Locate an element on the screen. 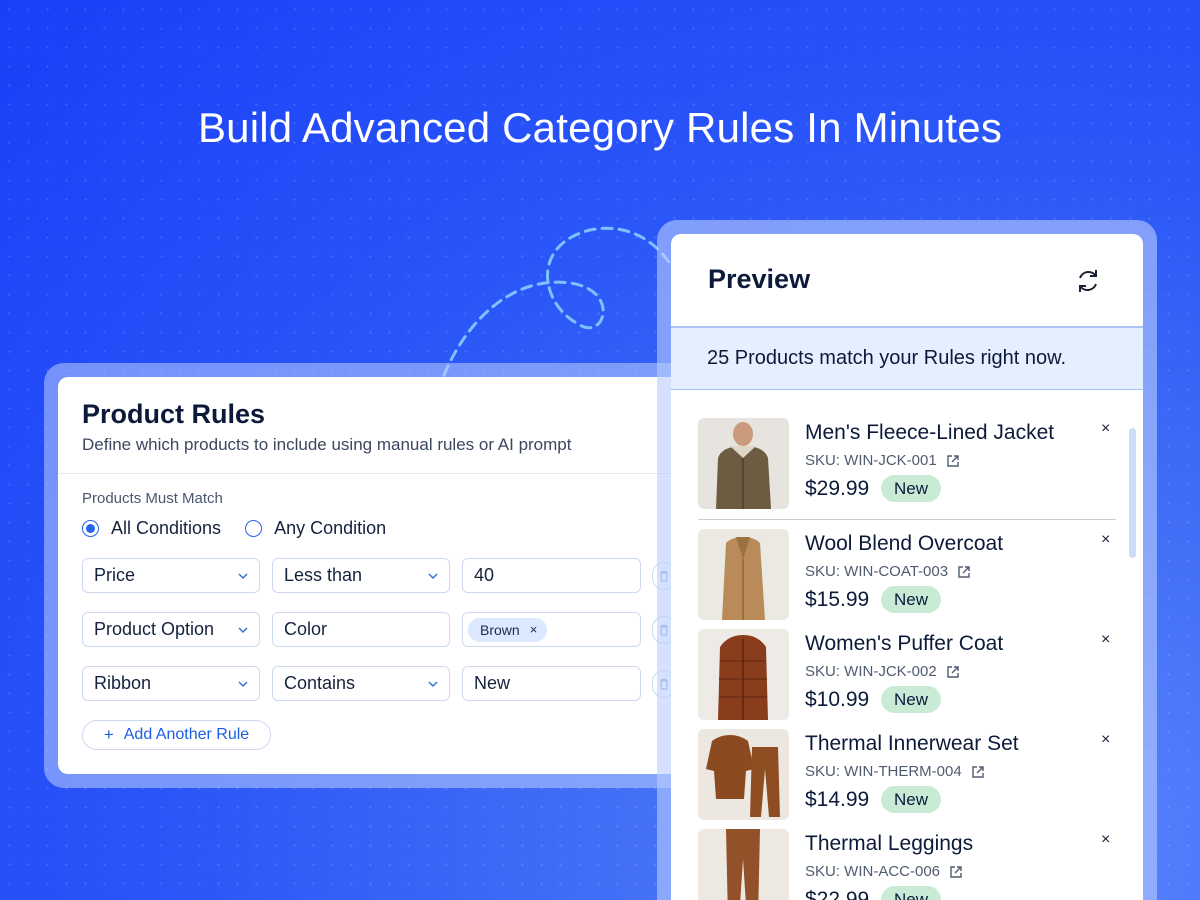 Image resolution: width=1200 pixels, height=900 pixels. match-count-banner: 25 Products match your Rules right now. is located at coordinates (907, 358).